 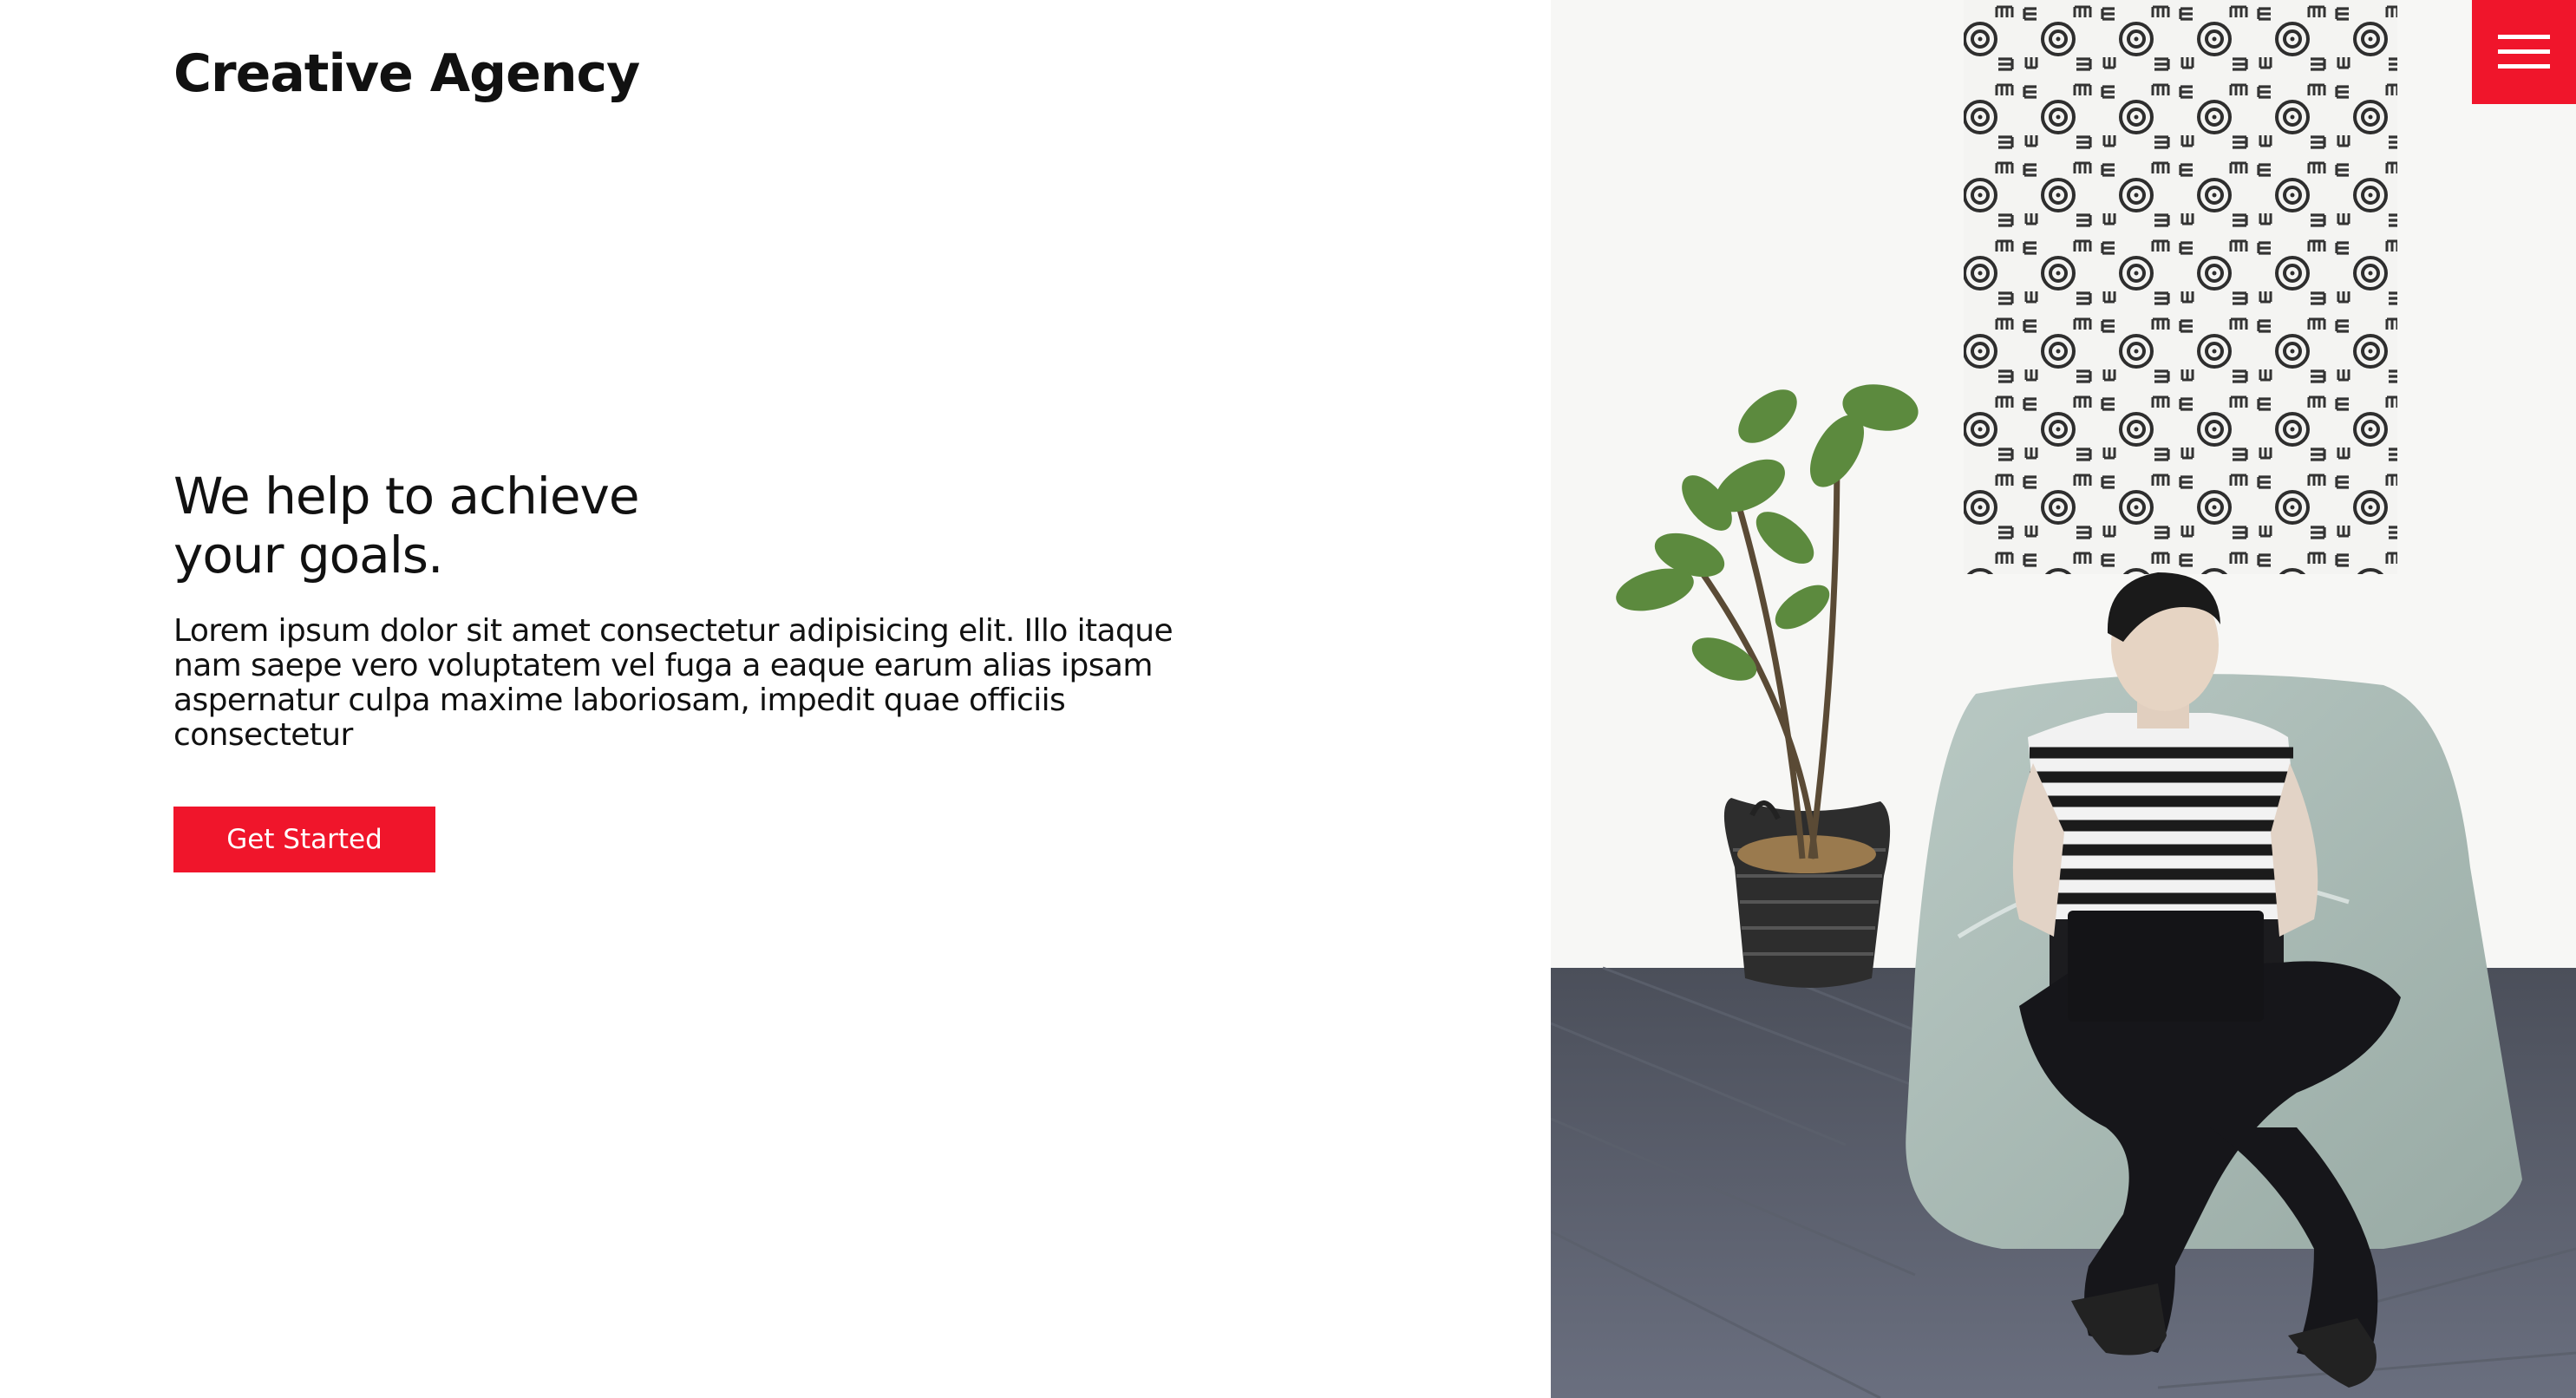 What do you see at coordinates (406, 73) in the screenshot?
I see `brand-logo: Creative Agency` at bounding box center [406, 73].